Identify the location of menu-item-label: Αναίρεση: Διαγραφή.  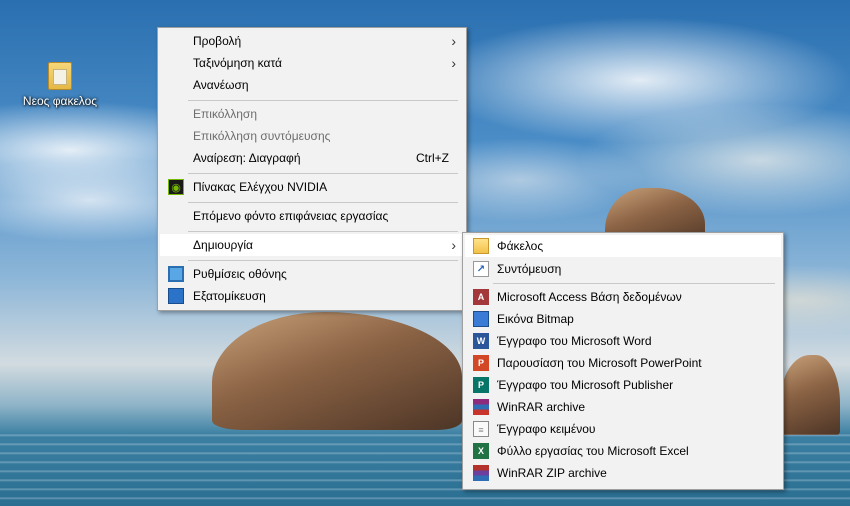
(247, 158).